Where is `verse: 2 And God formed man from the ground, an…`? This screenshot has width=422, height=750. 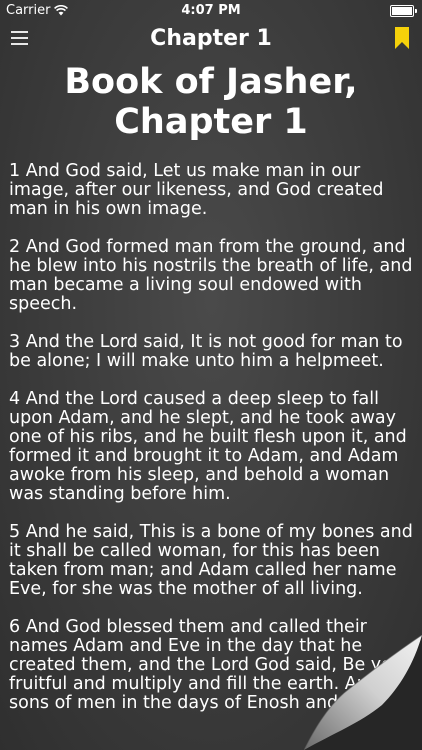 verse: 2 And God formed man from the ground, an… is located at coordinates (211, 275).